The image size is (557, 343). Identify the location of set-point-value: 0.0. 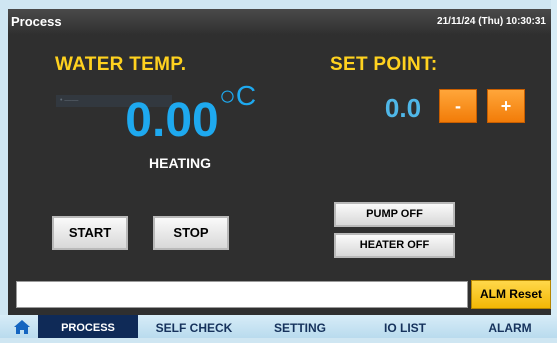
(403, 108).